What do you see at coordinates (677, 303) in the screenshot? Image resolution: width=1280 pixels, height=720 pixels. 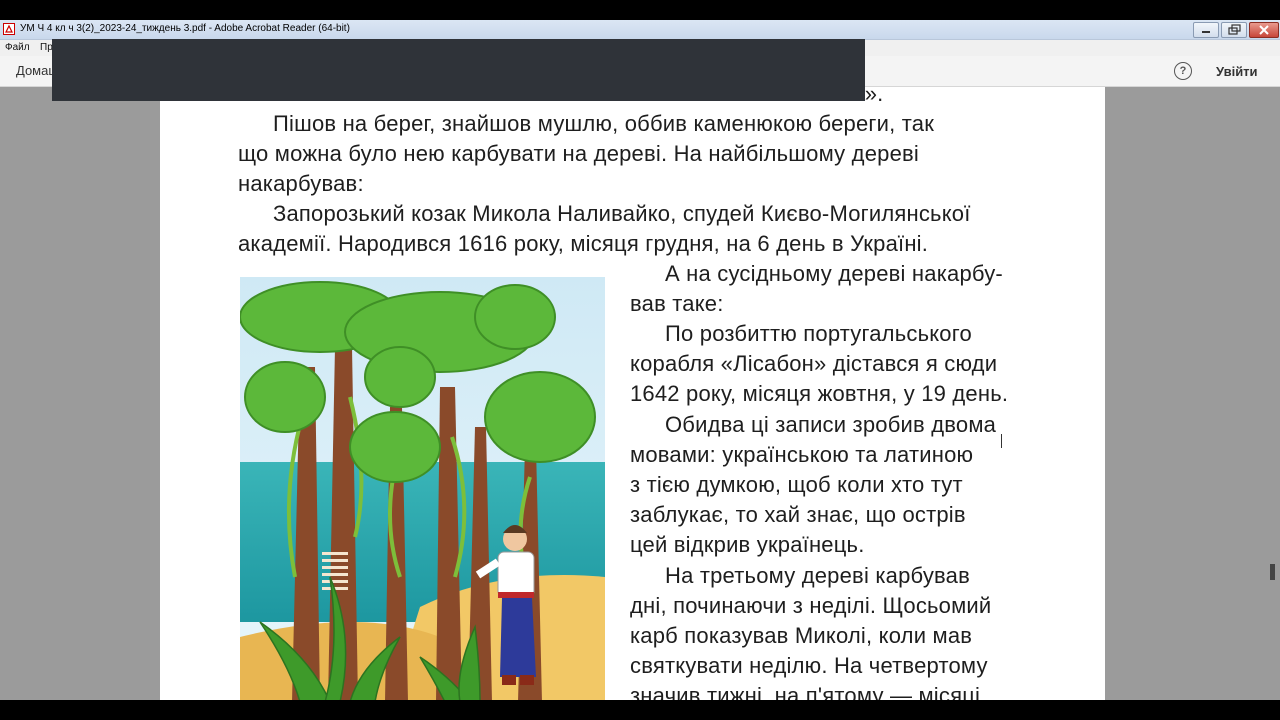 I see `text-line-7: вав таке:` at bounding box center [677, 303].